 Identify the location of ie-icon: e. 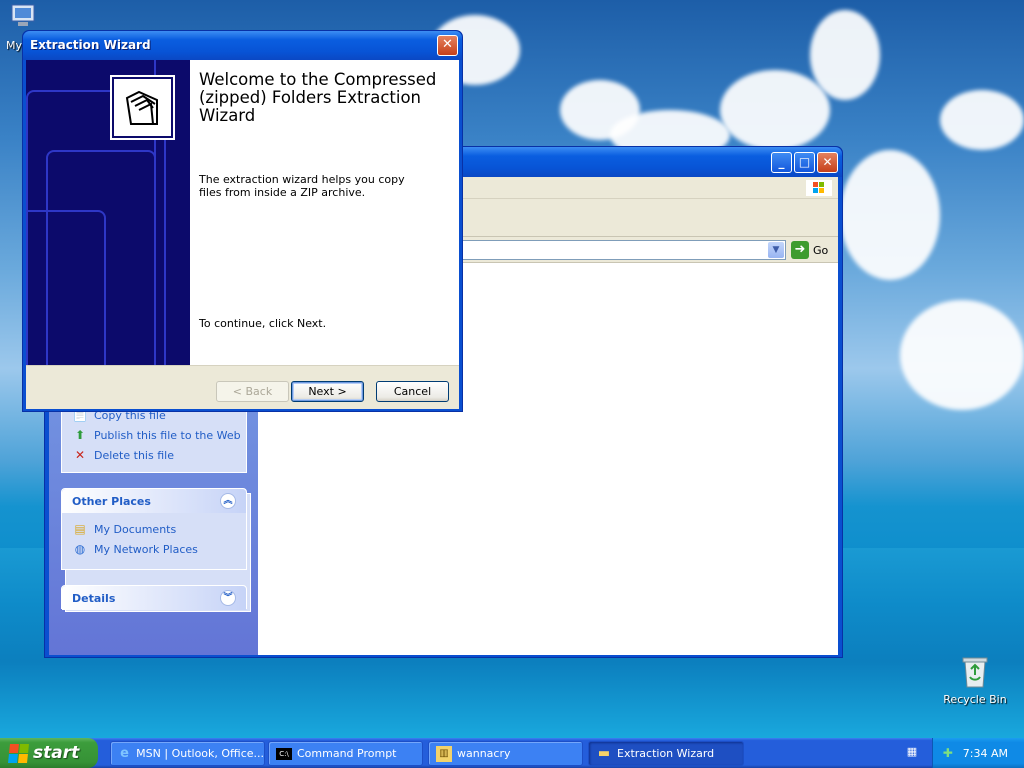
(124, 753).